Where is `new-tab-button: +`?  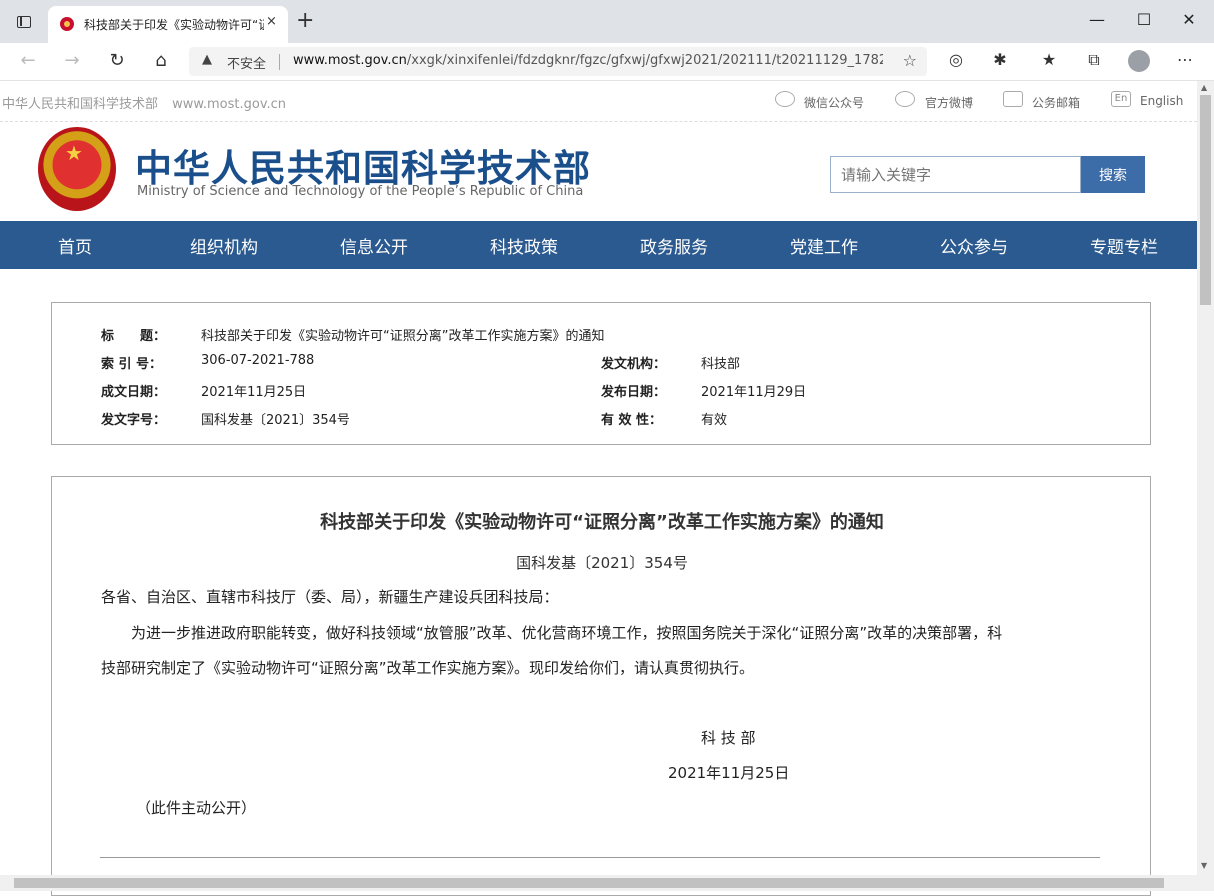
new-tab-button: + is located at coordinates (305, 21).